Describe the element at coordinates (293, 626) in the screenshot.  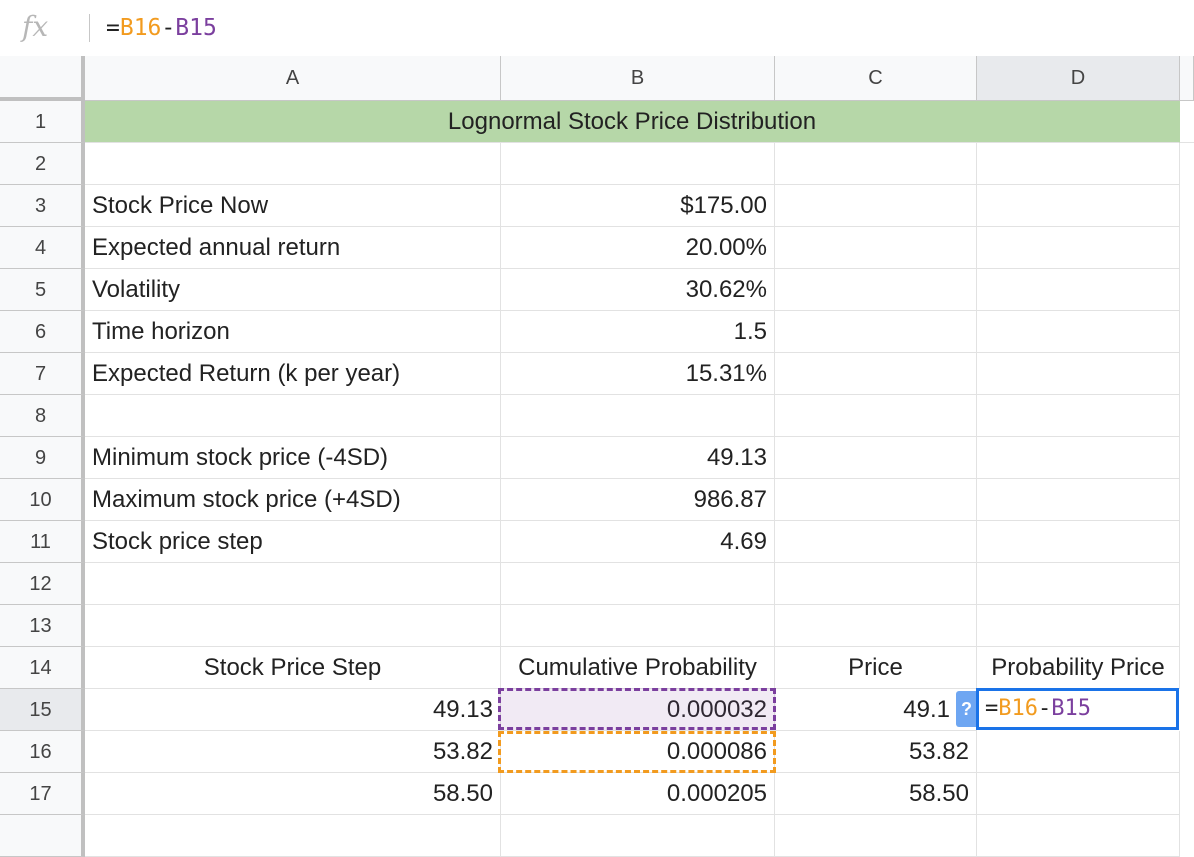
I see `cell-a13` at that location.